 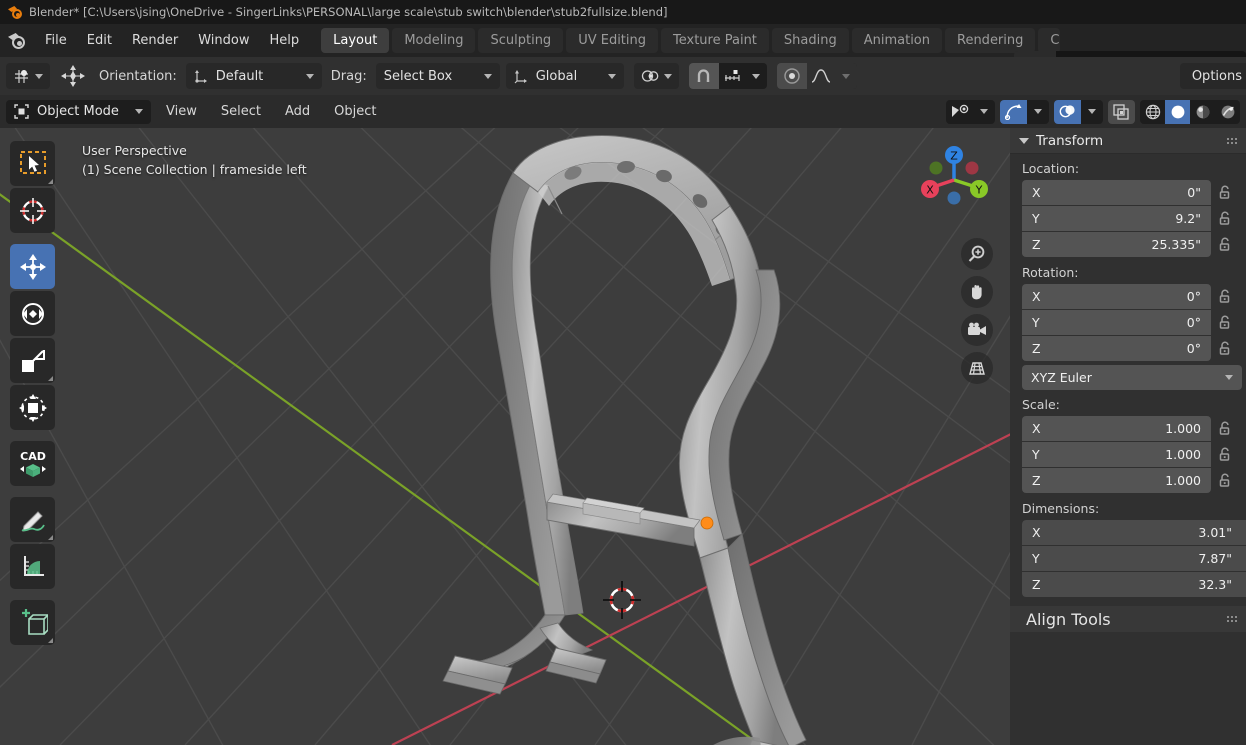 I want to click on dimensions-z-field: Z 32.3", so click(x=1134, y=584).